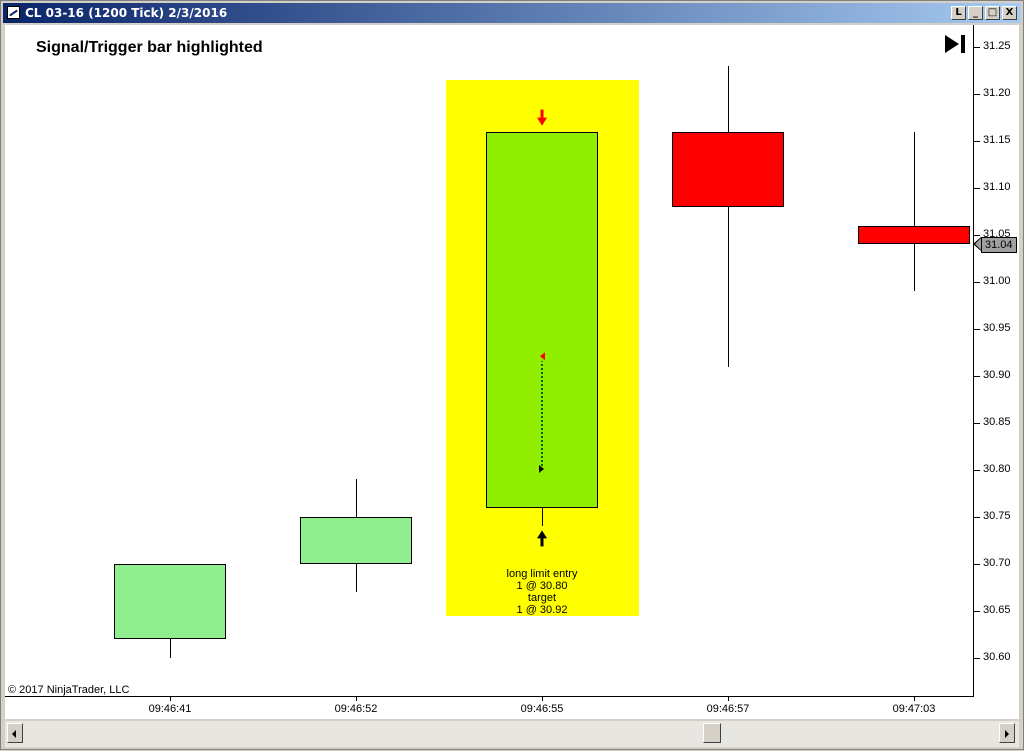 This screenshot has height=751, width=1024. What do you see at coordinates (542, 356) in the screenshot?
I see `target-marker-icon` at bounding box center [542, 356].